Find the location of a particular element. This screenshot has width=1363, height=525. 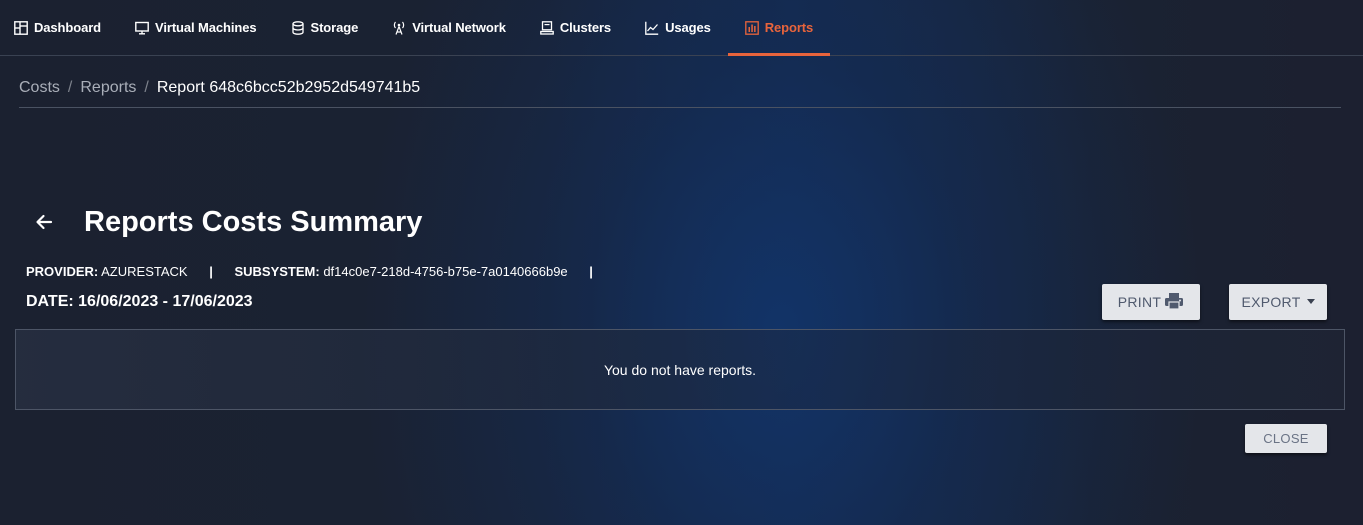

close-button: CLOSE is located at coordinates (1286, 438).